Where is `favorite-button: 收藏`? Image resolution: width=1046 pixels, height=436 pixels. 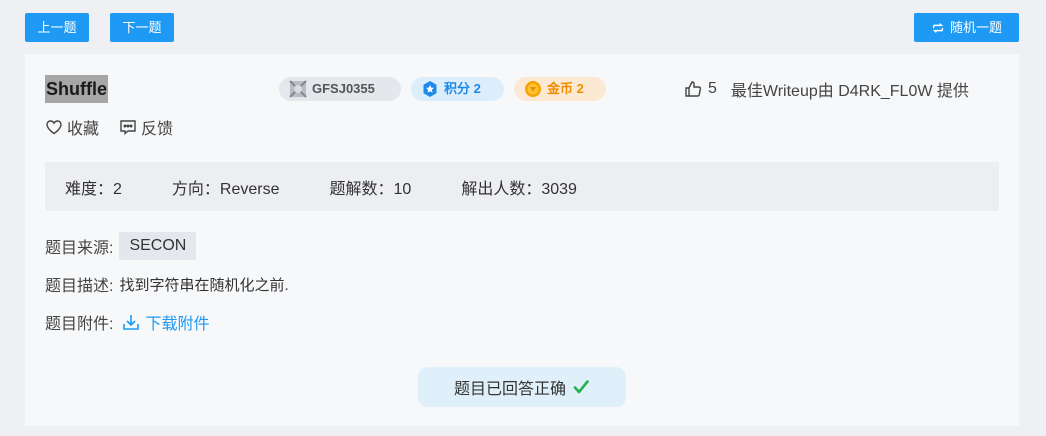 favorite-button: 收藏 is located at coordinates (72, 127).